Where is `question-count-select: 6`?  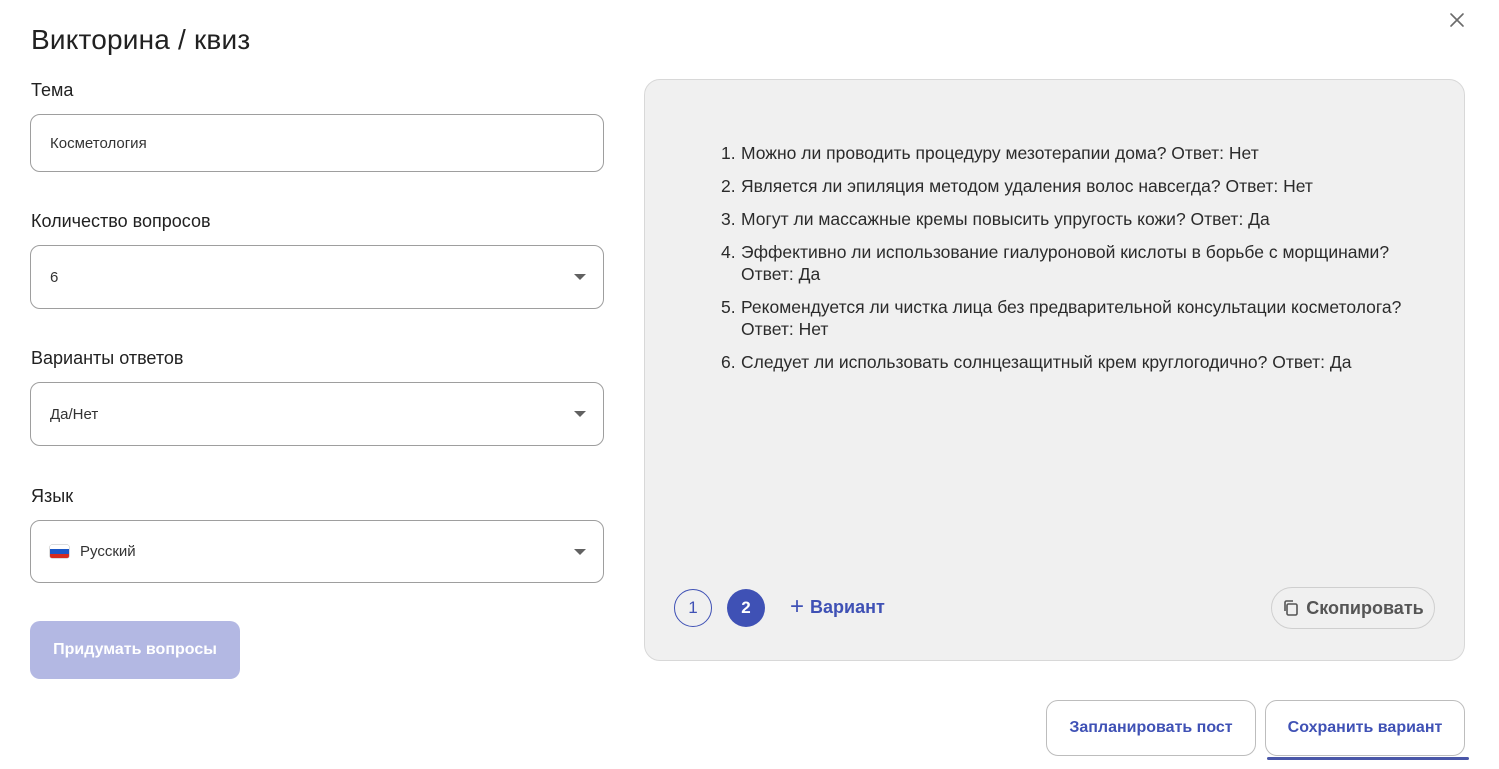 question-count-select: 6 is located at coordinates (317, 277).